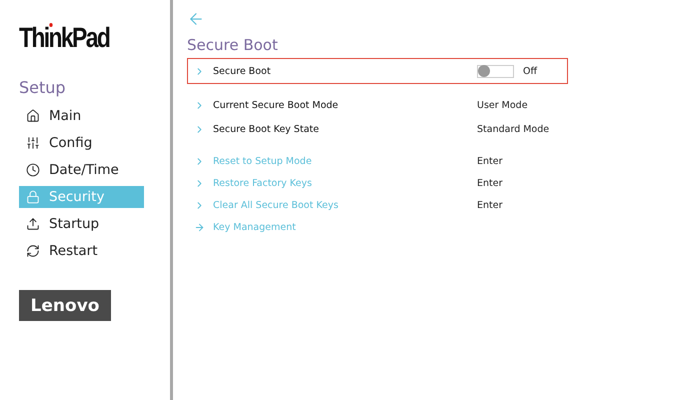 The height and width of the screenshot is (400, 687). I want to click on lock-icon, so click(33, 197).